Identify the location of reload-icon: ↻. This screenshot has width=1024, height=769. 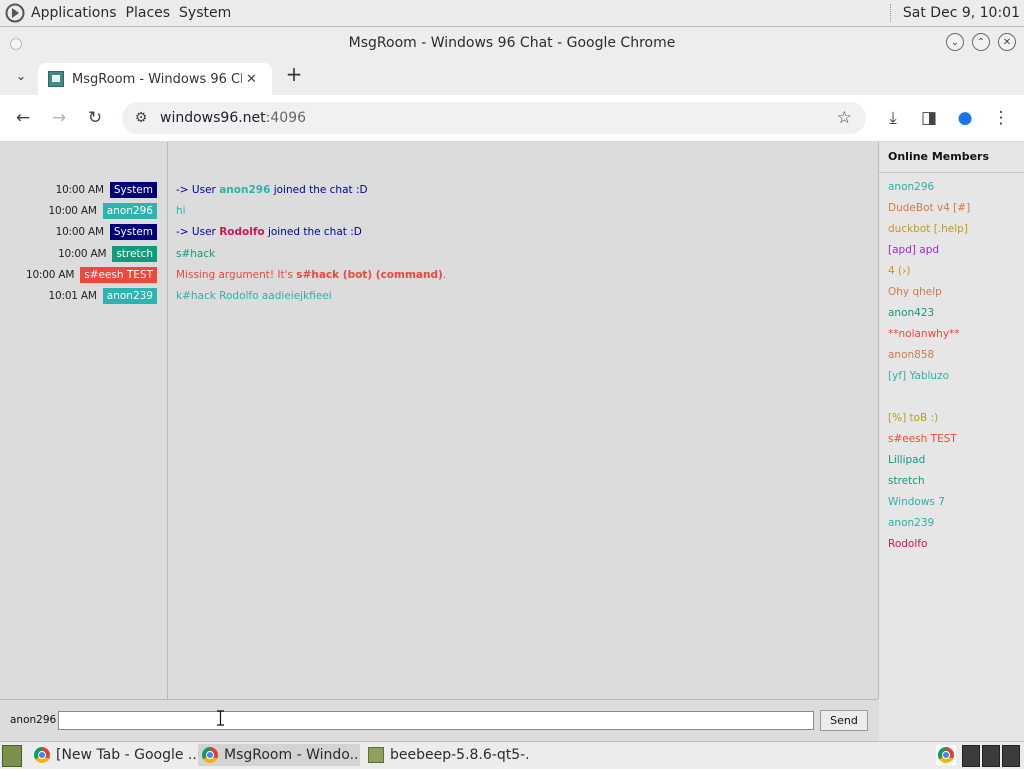
(95, 118).